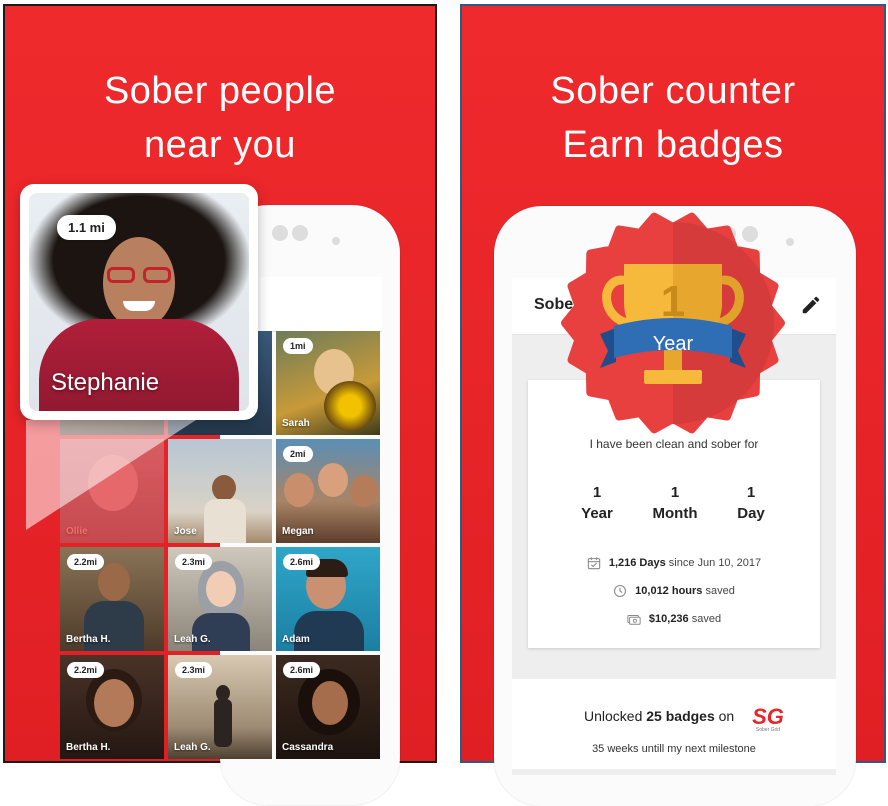 The height and width of the screenshot is (806, 888). I want to click on app-header-left, so click(321, 304).